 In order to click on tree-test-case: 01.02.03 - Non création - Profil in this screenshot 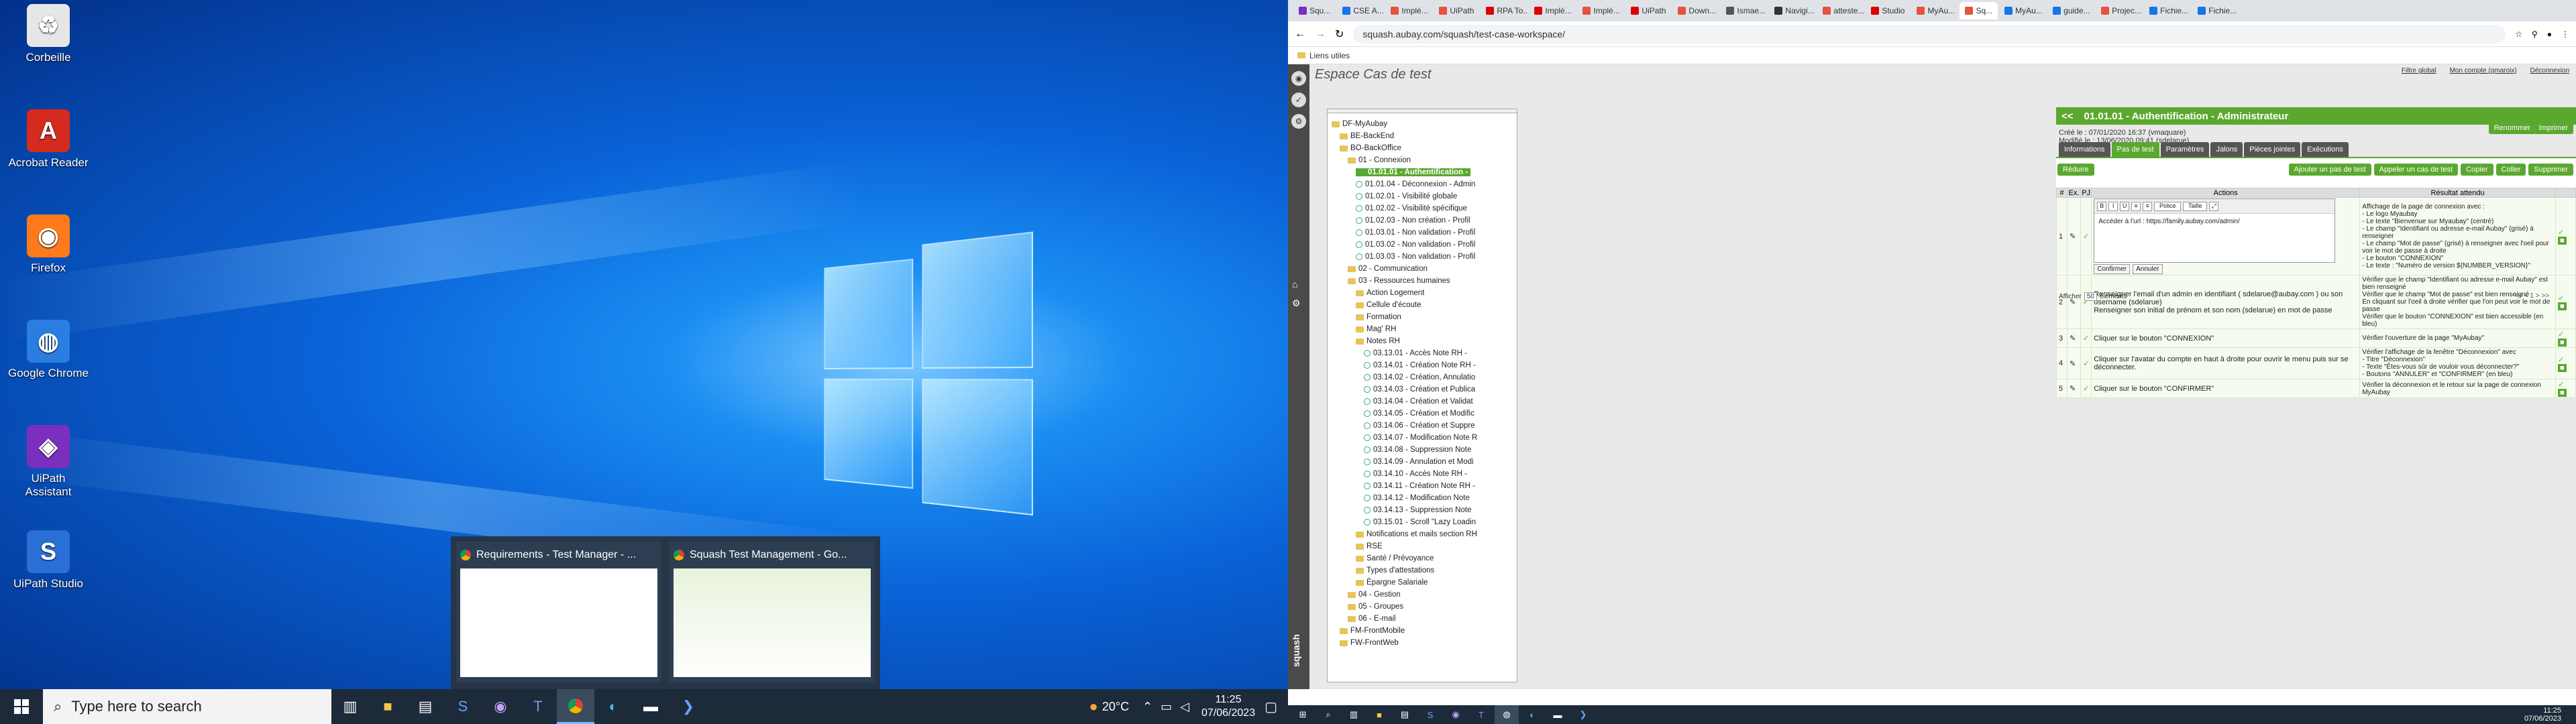, I will do `click(1413, 221)`.